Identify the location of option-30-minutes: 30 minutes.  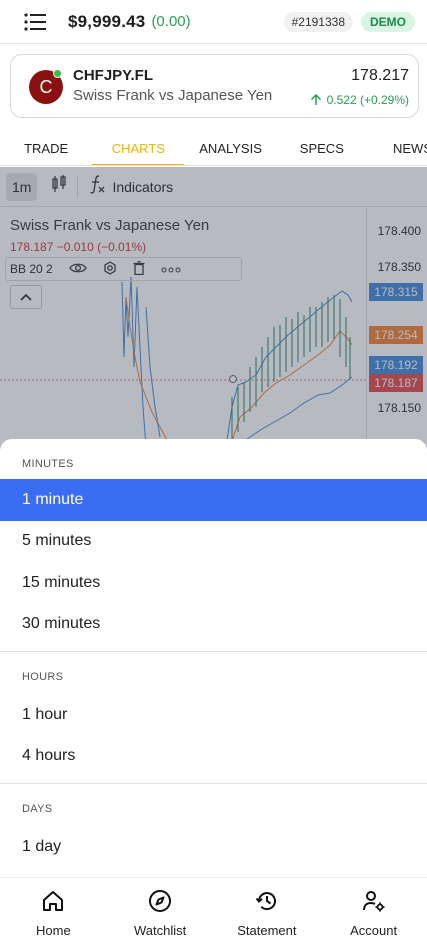
(213, 625).